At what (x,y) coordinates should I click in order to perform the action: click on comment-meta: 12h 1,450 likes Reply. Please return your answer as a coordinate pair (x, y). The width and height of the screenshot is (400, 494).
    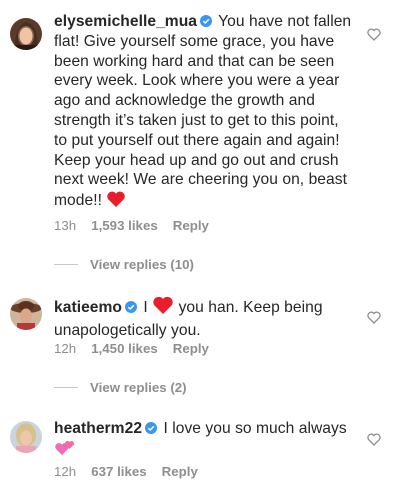
    Looking at the image, I should click on (139, 348).